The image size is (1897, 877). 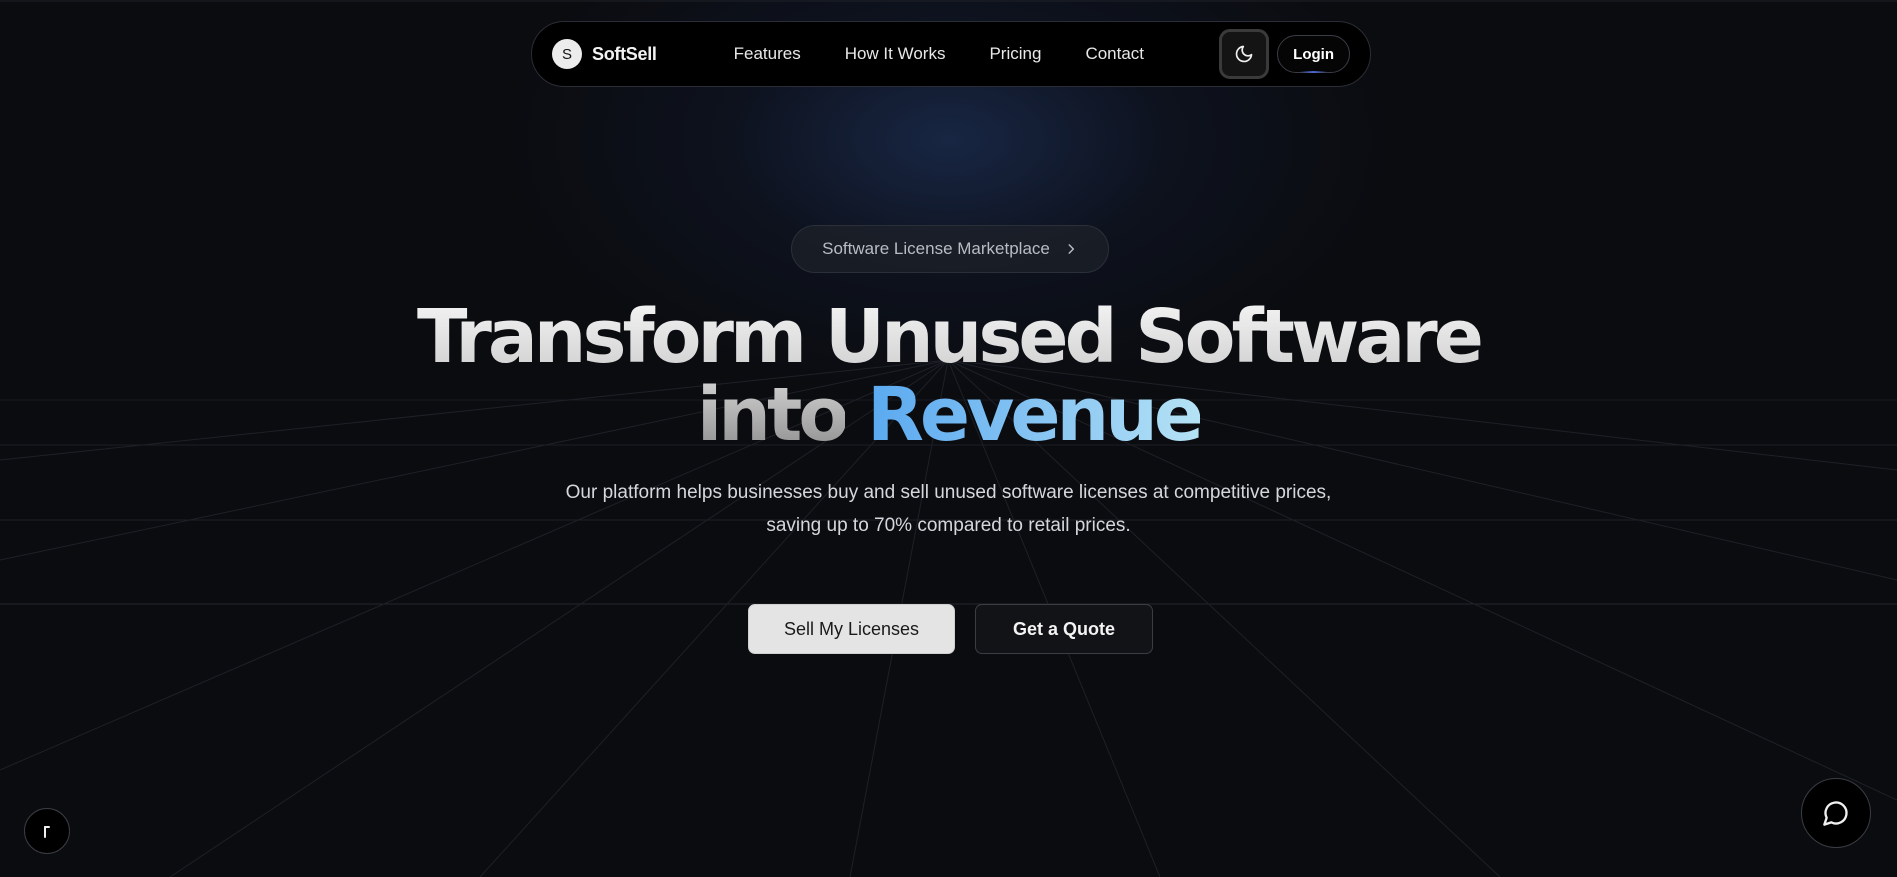 I want to click on moon-icon, so click(x=1244, y=54).